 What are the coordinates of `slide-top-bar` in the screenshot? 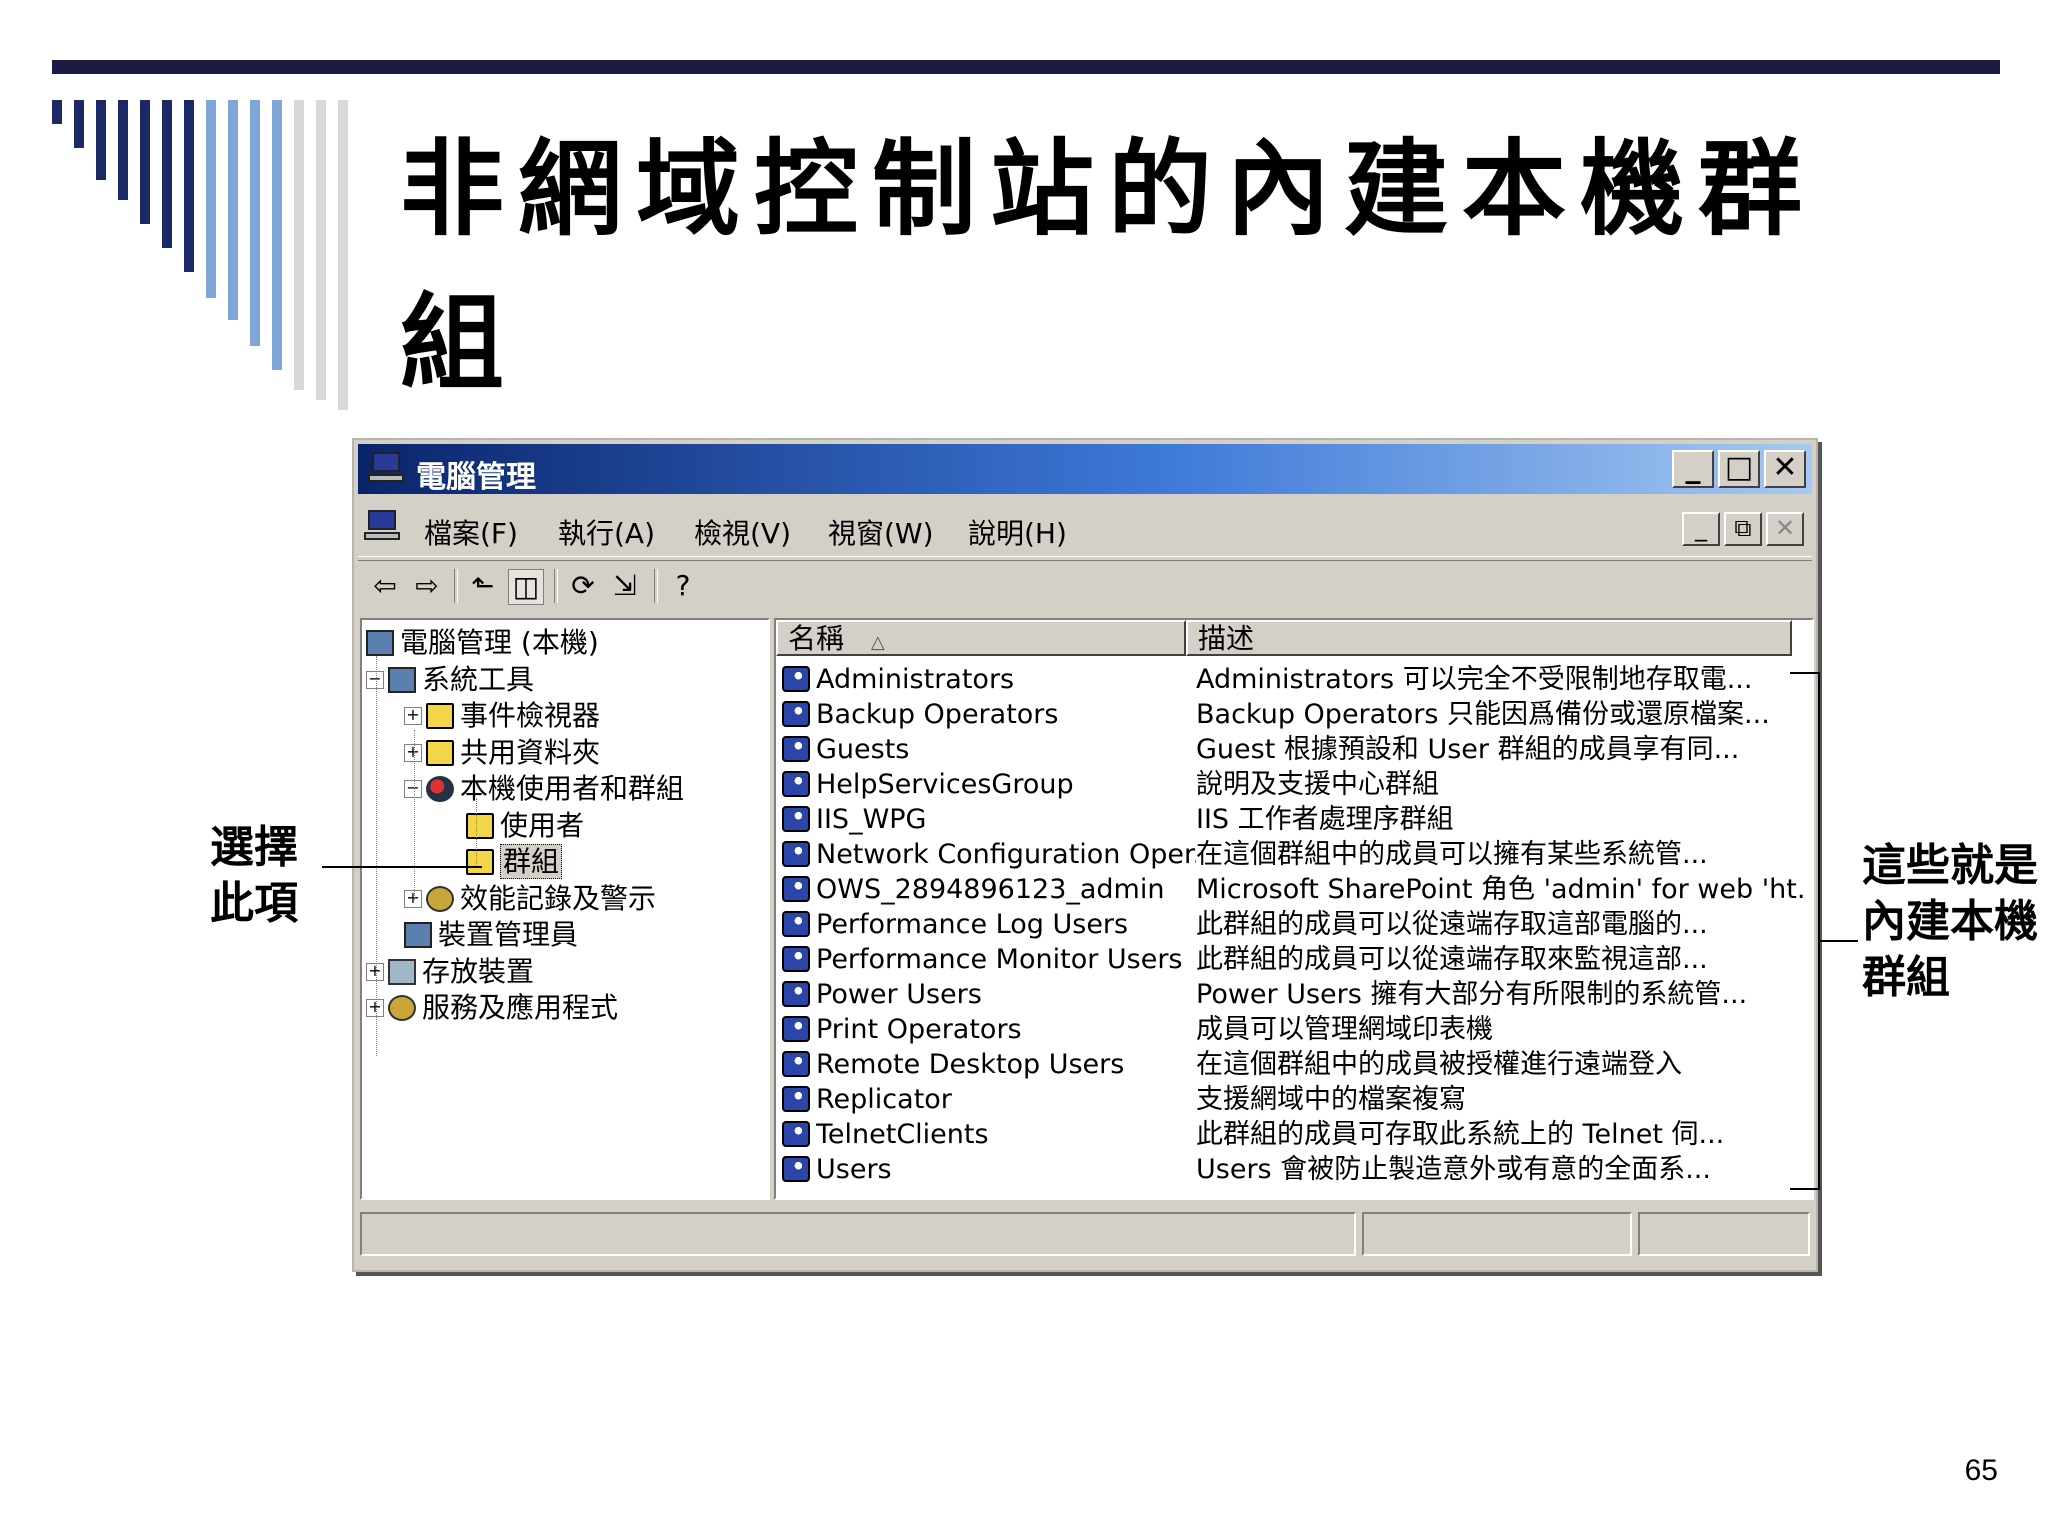 It's located at (1026, 67).